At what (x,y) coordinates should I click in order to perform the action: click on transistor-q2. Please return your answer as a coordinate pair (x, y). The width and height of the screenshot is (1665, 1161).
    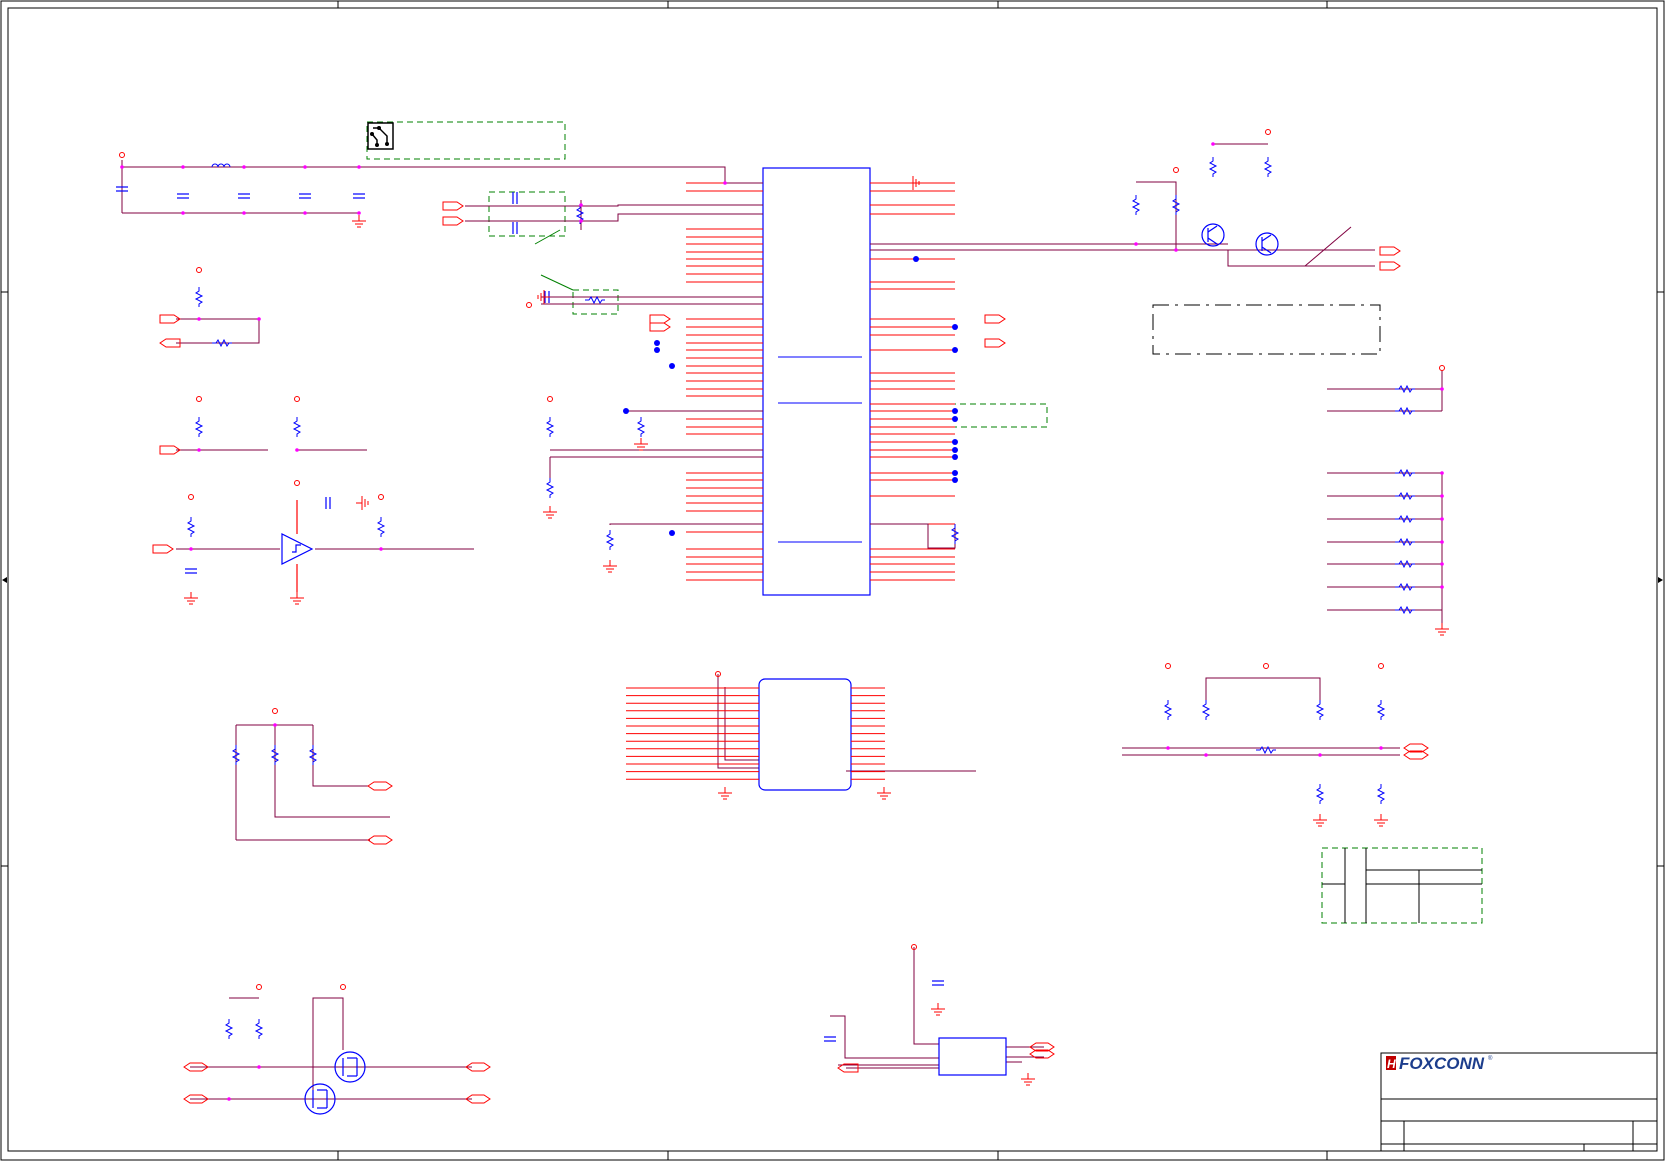
    Looking at the image, I should click on (1267, 244).